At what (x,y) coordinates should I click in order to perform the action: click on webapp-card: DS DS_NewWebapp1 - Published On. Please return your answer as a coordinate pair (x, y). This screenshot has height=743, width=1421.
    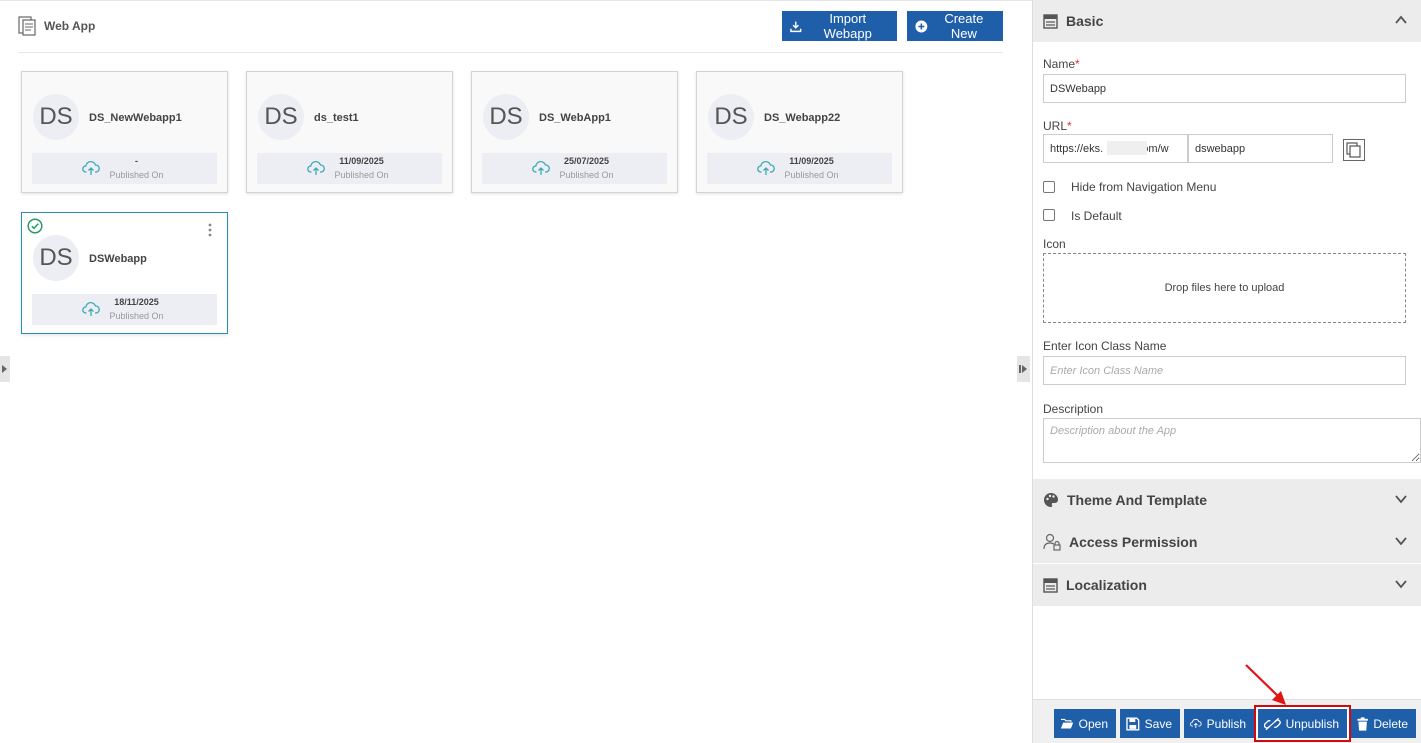
    Looking at the image, I should click on (124, 132).